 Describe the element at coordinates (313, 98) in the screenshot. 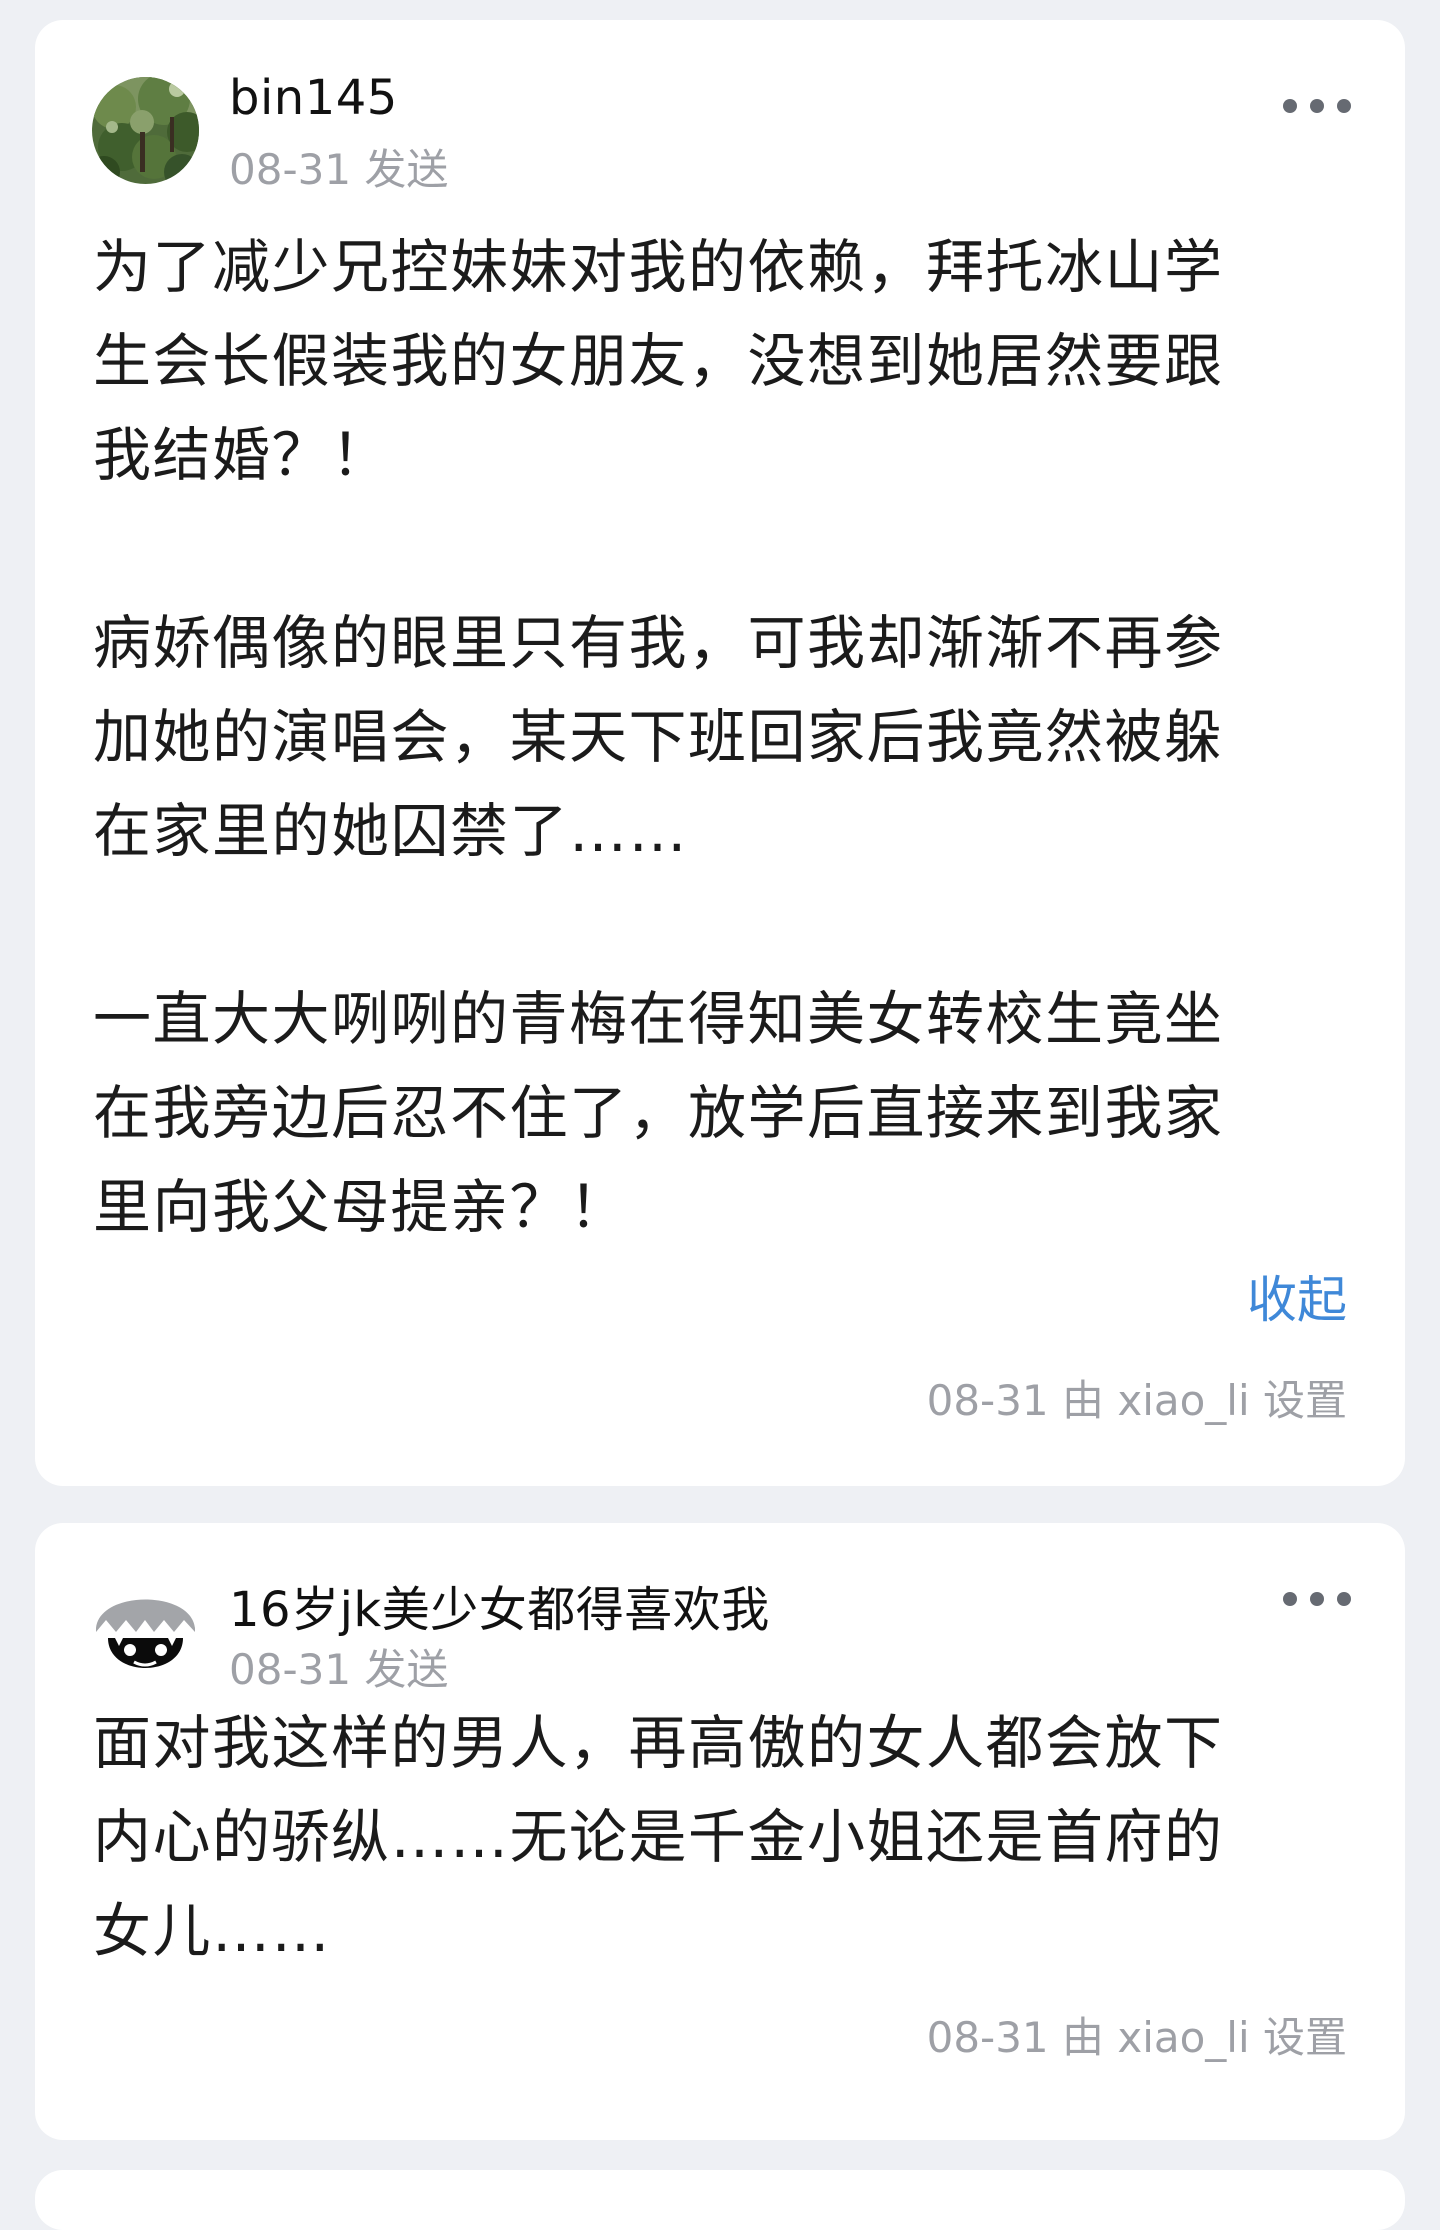

I see `username: bin145` at that location.